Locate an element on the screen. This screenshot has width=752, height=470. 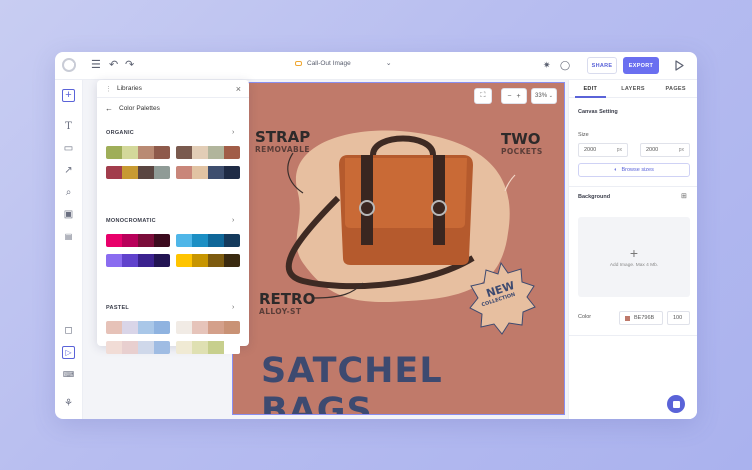
callout-retro: RETRO is located at coordinates (287, 299).